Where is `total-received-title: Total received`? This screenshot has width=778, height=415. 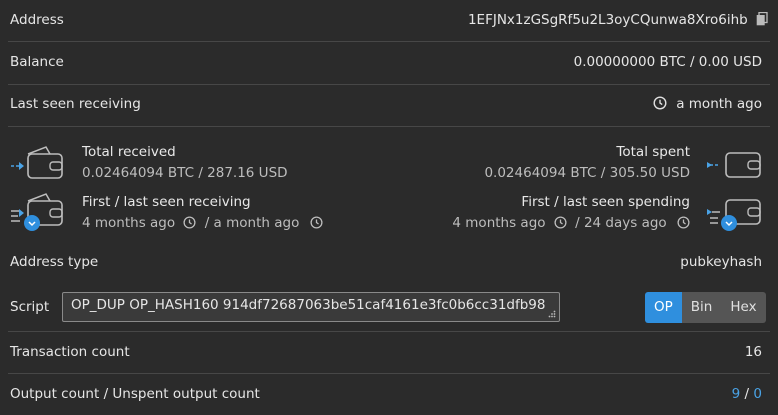 total-received-title: Total received is located at coordinates (129, 152).